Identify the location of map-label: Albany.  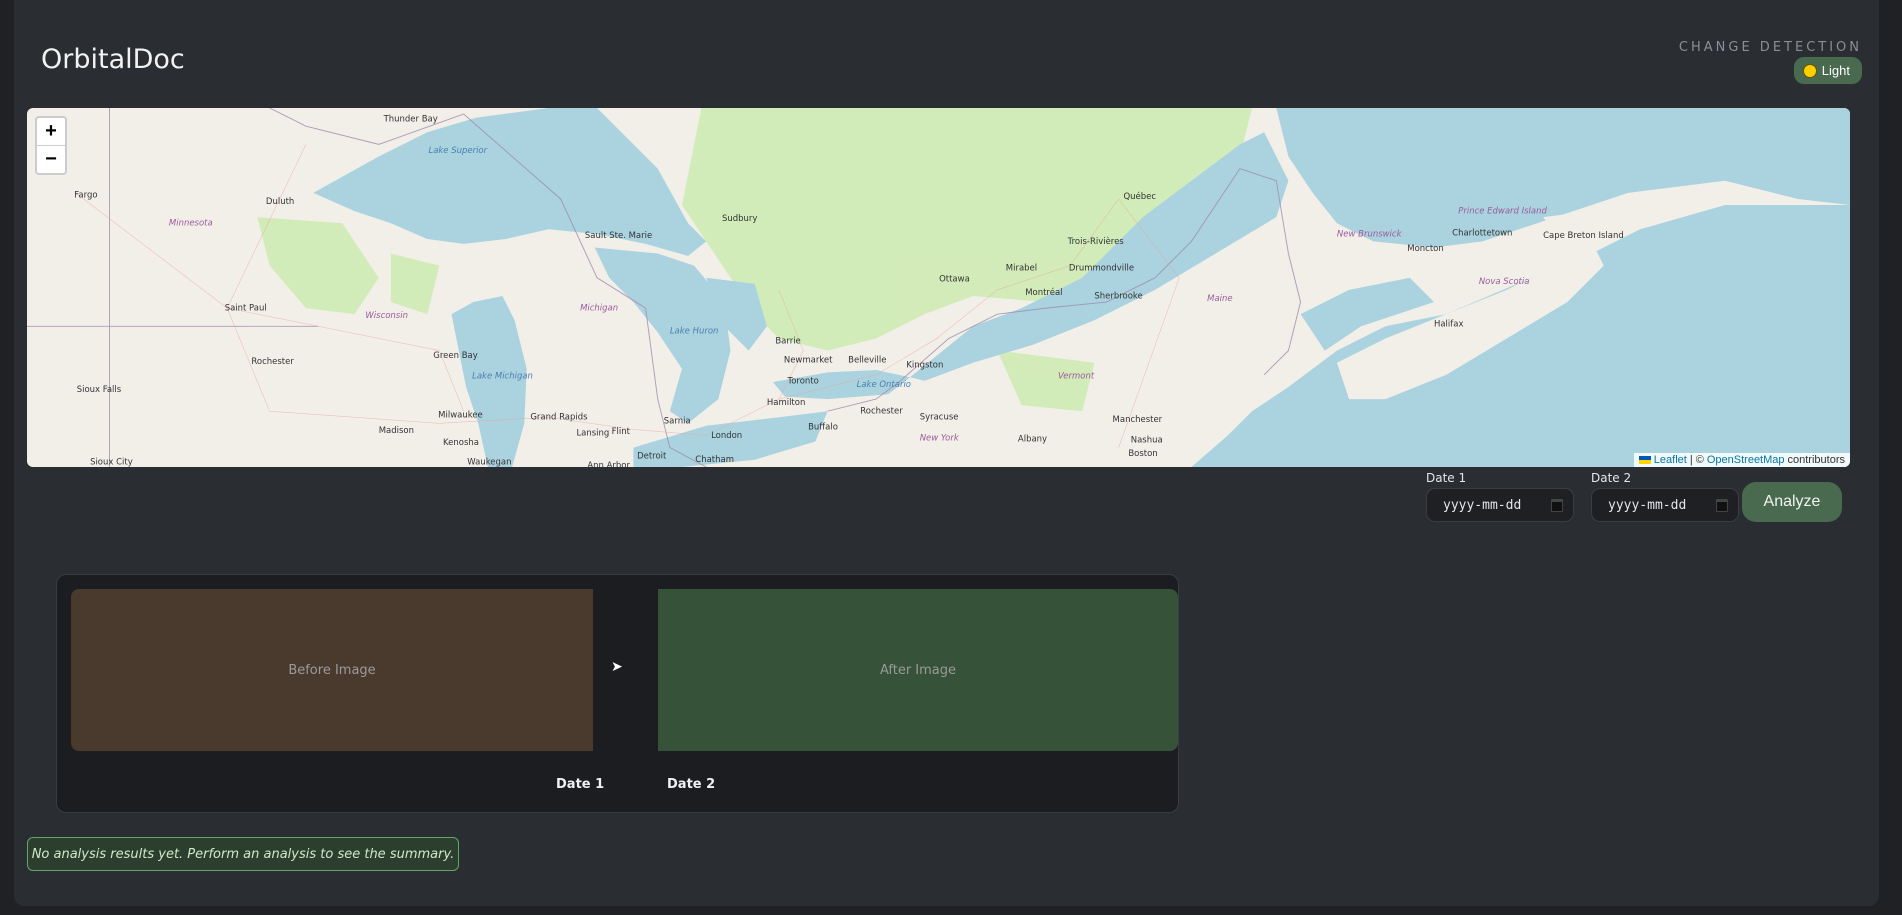
(1032, 440).